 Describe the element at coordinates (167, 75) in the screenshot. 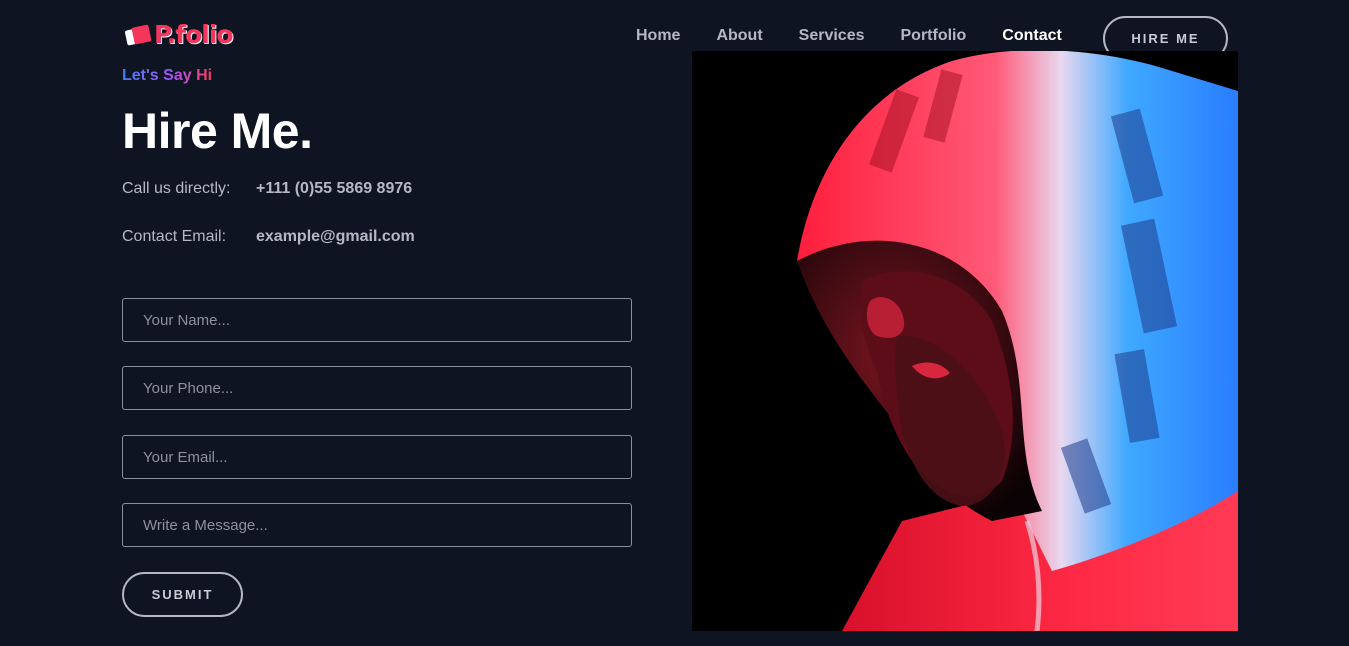

I see `section-subtitle: Let's Say Hi` at that location.